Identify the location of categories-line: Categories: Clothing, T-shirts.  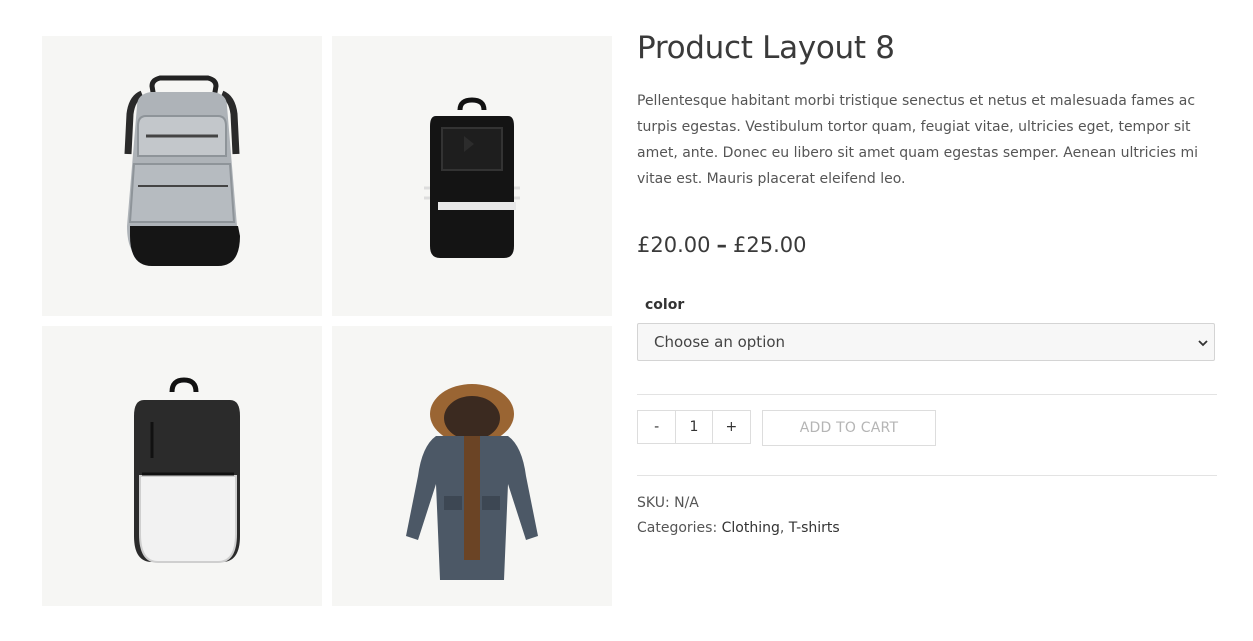
(738, 528).